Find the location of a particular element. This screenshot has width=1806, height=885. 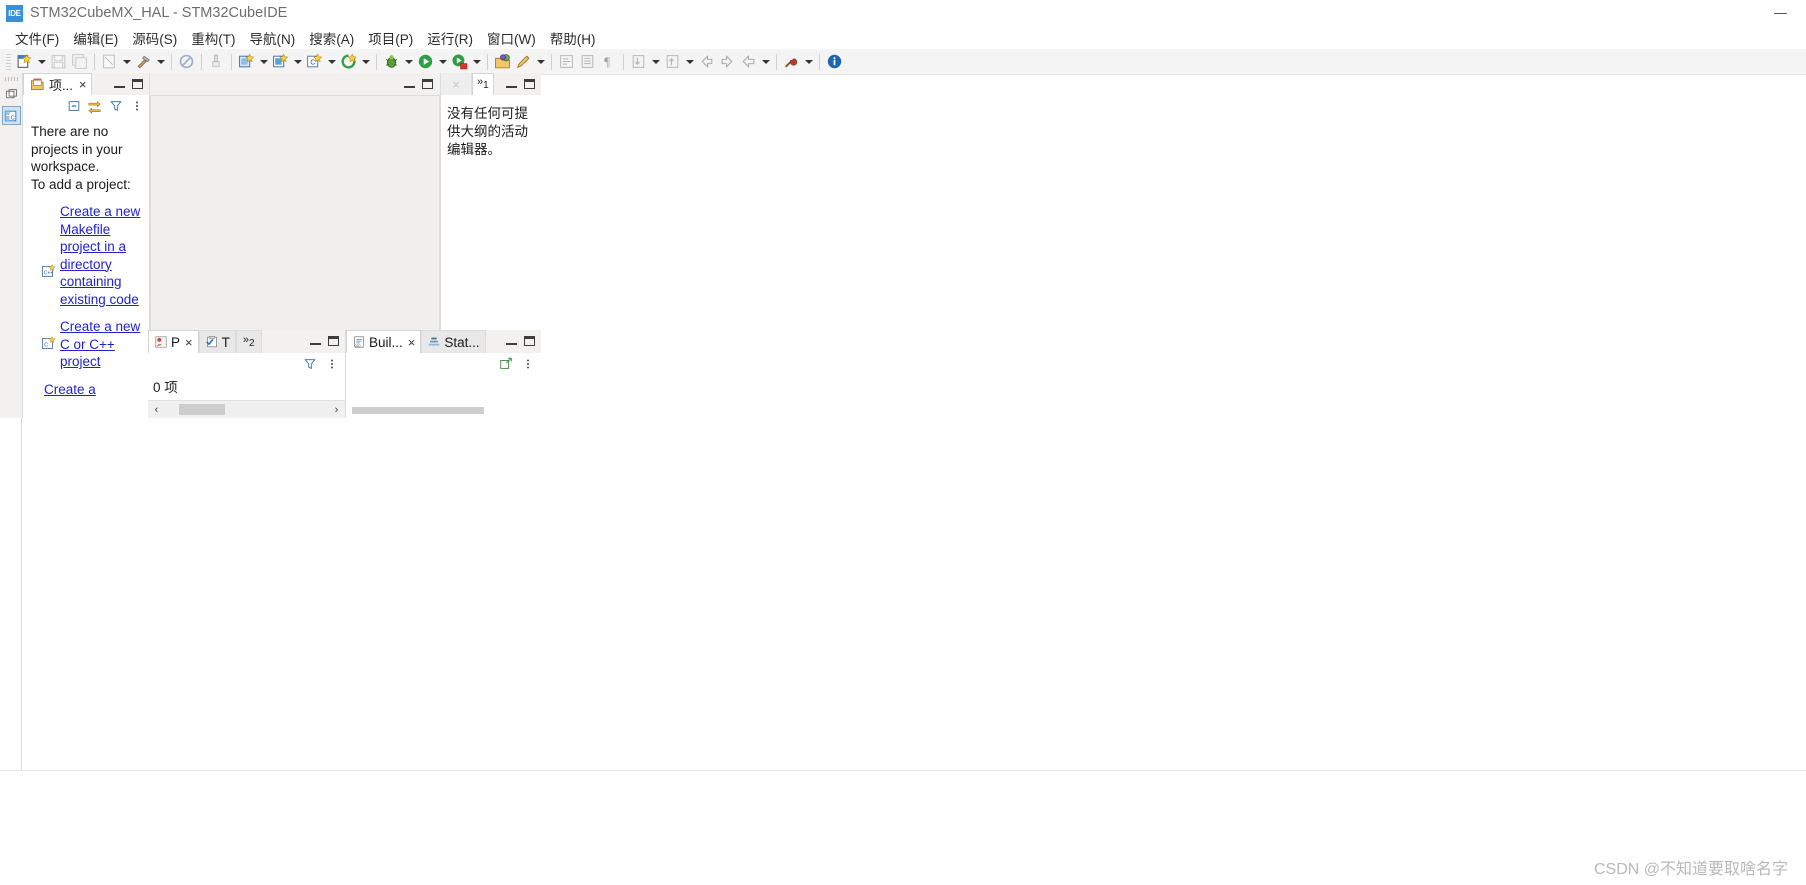

build-horizontal-scrollbar is located at coordinates (443, 410).